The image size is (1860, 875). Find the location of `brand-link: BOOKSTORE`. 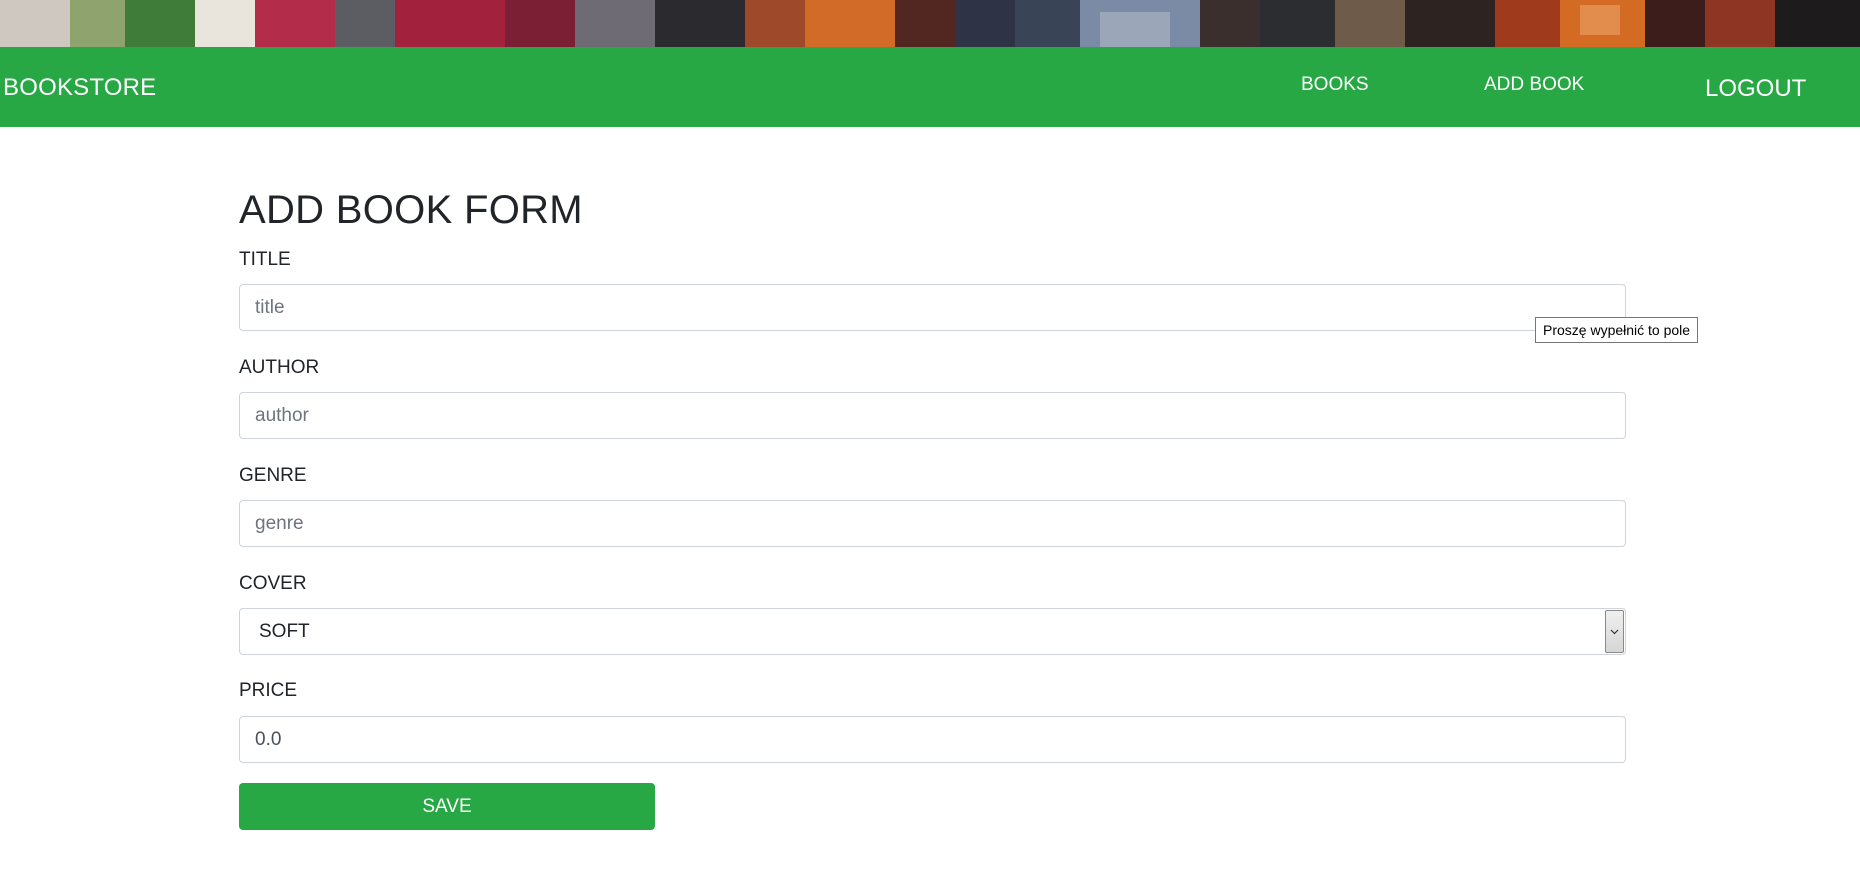

brand-link: BOOKSTORE is located at coordinates (79, 88).